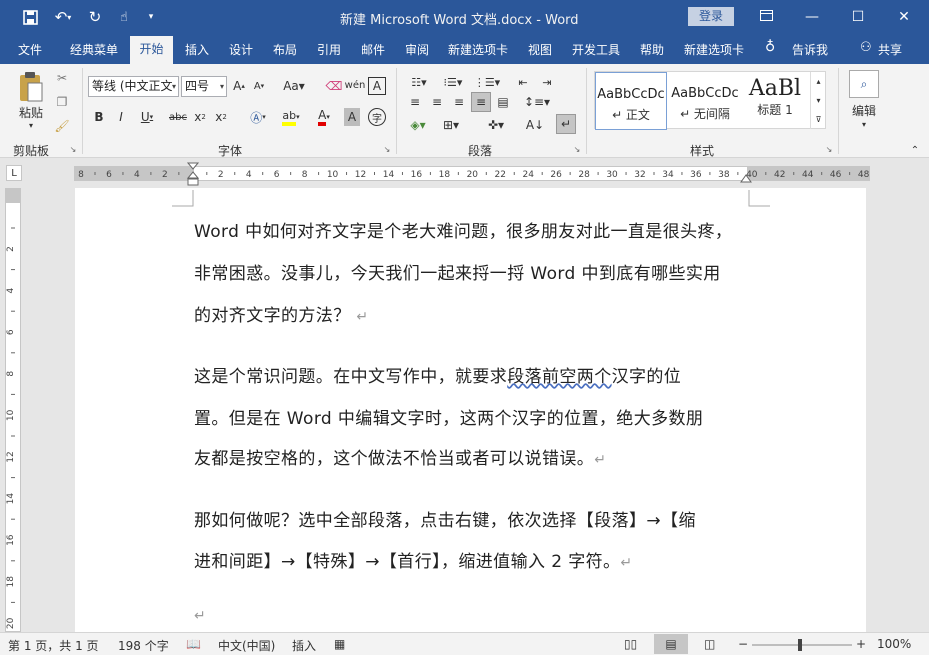 This screenshot has width=929, height=655. What do you see at coordinates (487, 82) in the screenshot?
I see `multilevel-list-icon: ⋮☰▾` at bounding box center [487, 82].